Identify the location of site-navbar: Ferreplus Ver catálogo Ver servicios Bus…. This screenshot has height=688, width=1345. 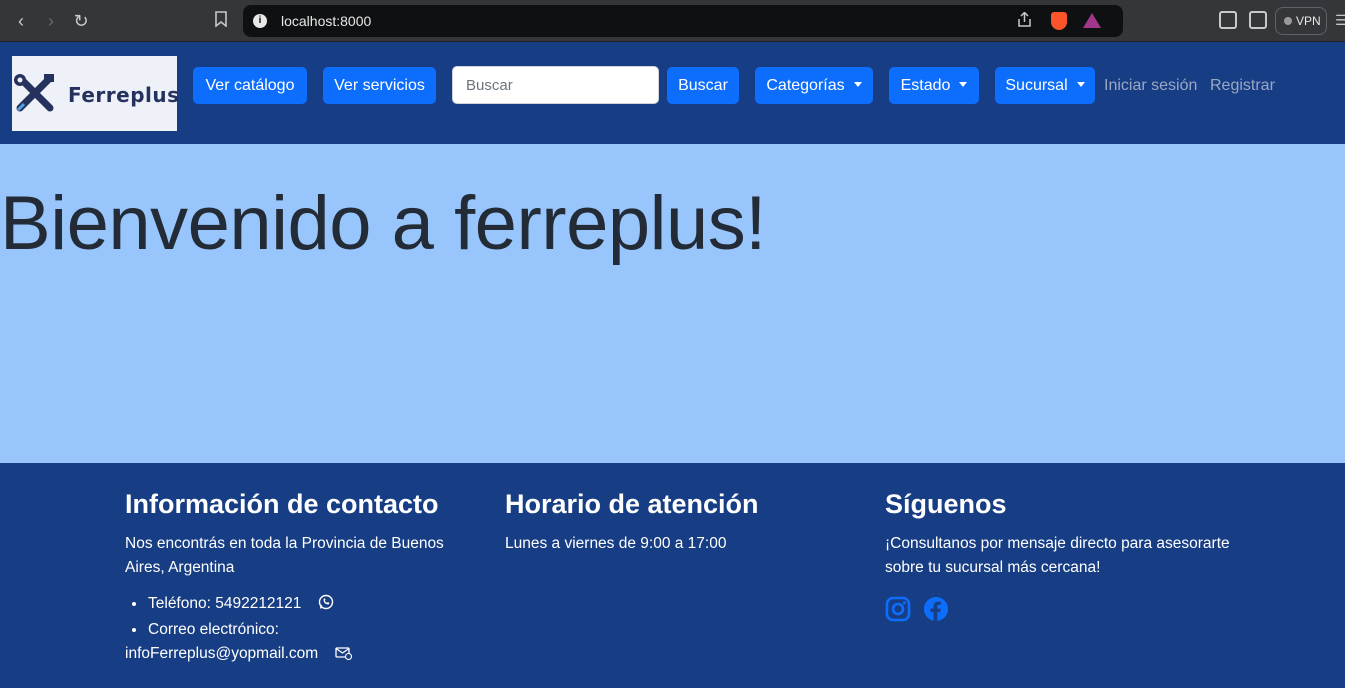
(672, 93).